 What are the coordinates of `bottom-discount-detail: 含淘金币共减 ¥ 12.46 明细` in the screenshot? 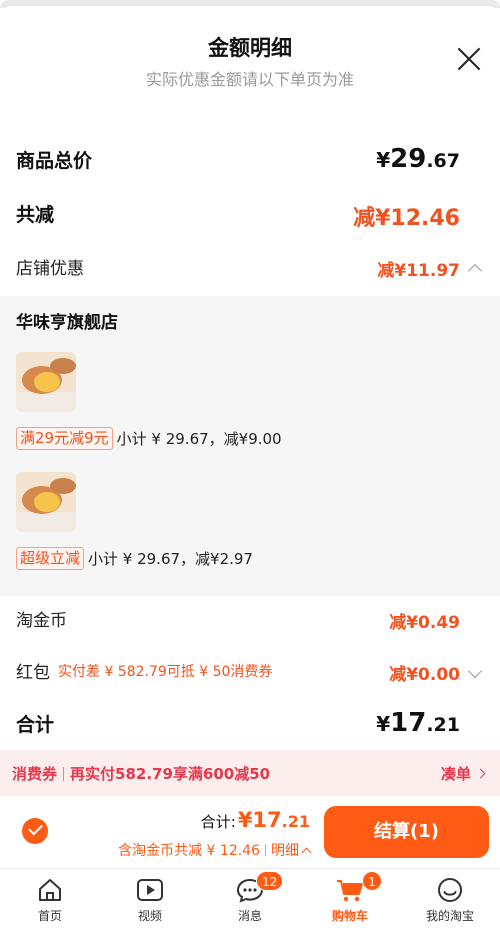 It's located at (215, 850).